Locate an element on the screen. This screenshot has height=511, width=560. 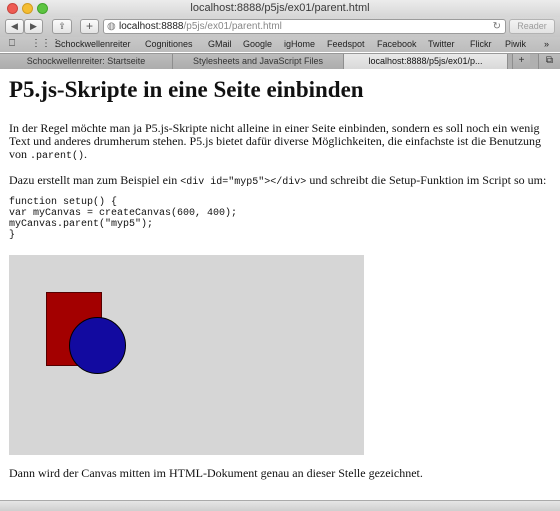
new-tab-button: + is located at coordinates (89, 26).